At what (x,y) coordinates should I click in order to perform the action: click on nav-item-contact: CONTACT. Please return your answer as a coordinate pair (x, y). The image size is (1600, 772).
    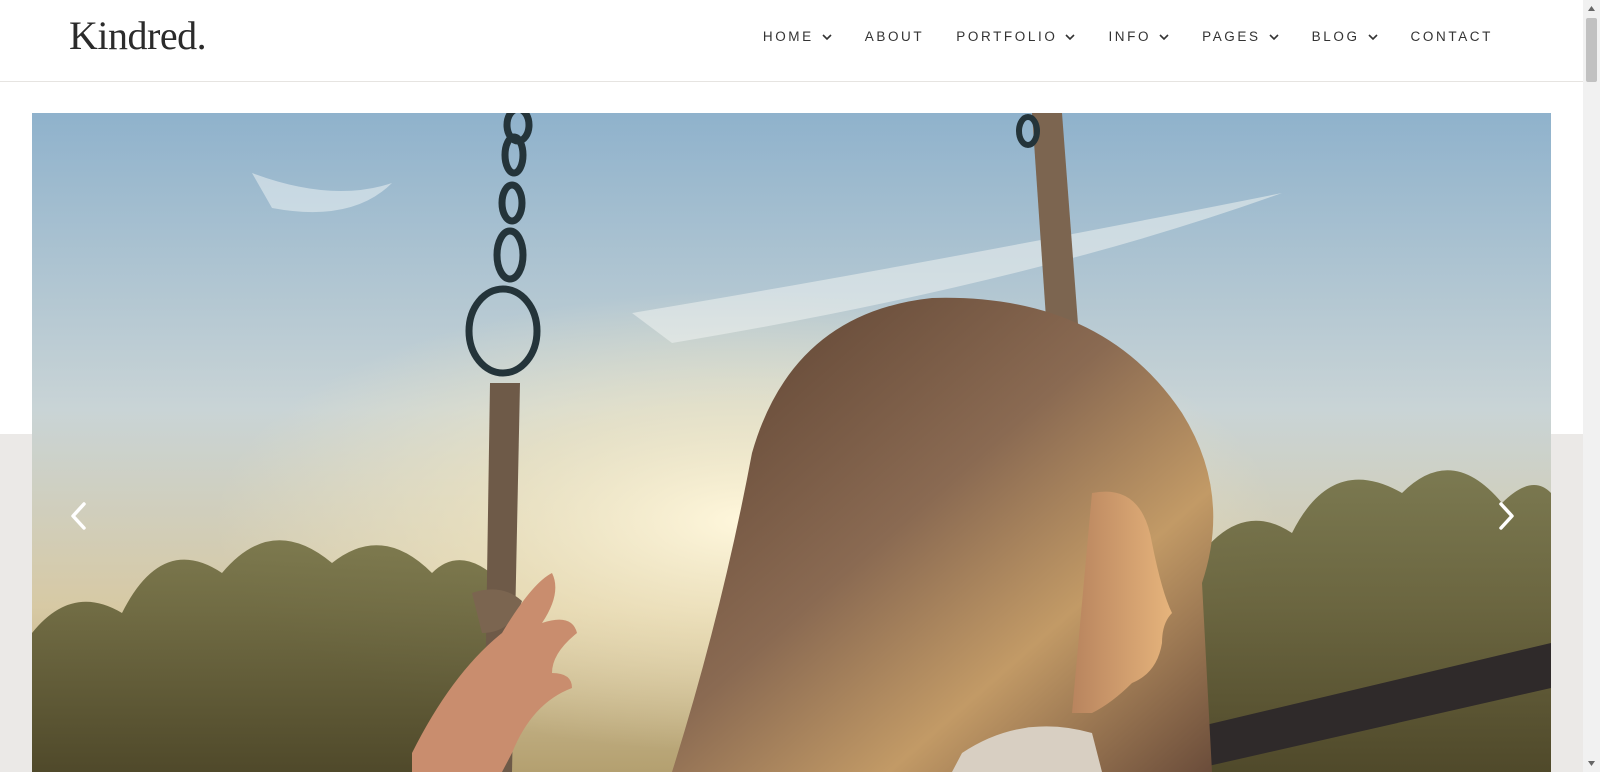
    Looking at the image, I should click on (1452, 36).